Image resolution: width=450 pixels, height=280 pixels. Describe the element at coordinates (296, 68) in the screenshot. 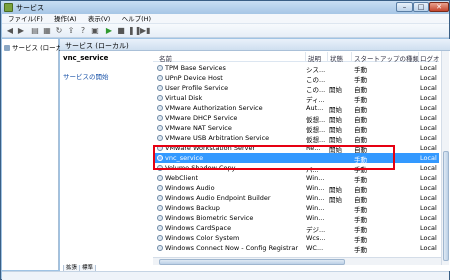

I see `table-row: TPM Base Services シス... 手動 Local` at that location.